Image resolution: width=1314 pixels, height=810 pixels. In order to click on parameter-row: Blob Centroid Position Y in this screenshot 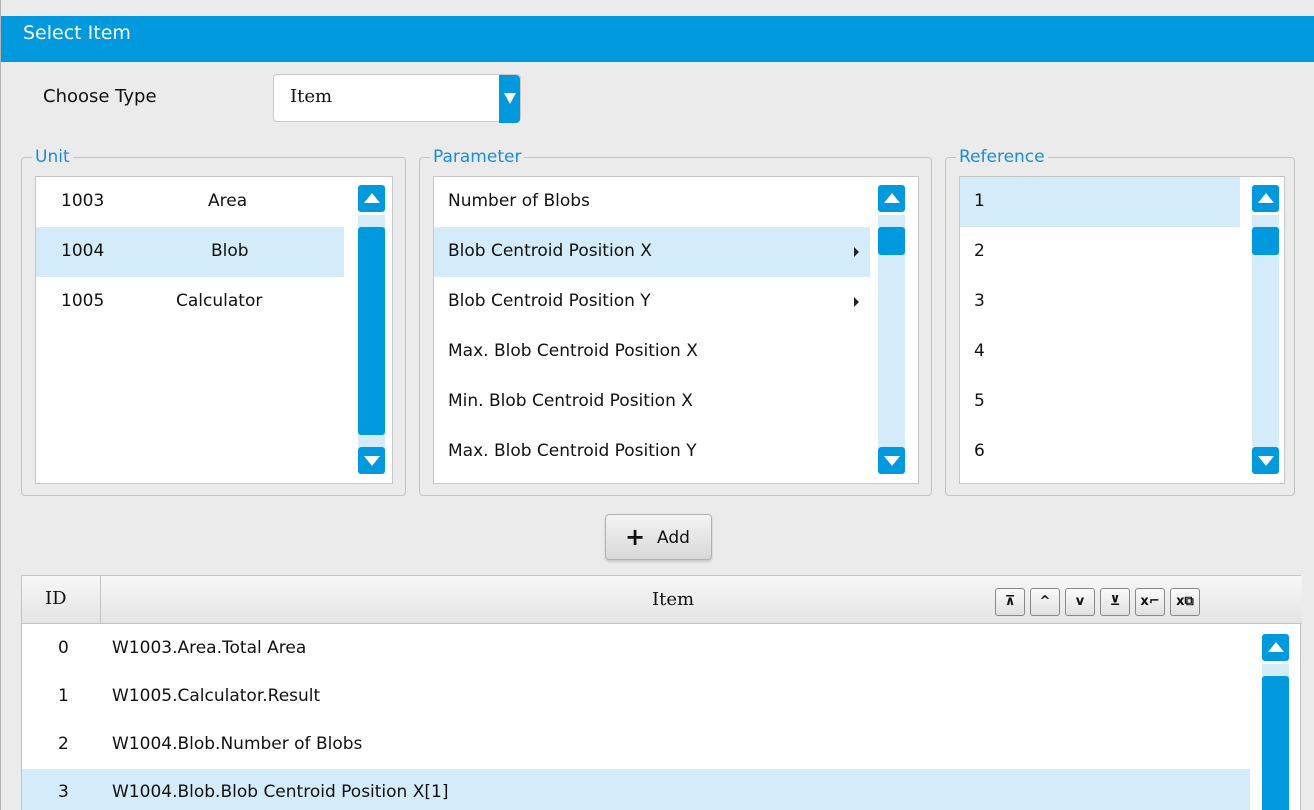, I will do `click(652, 302)`.